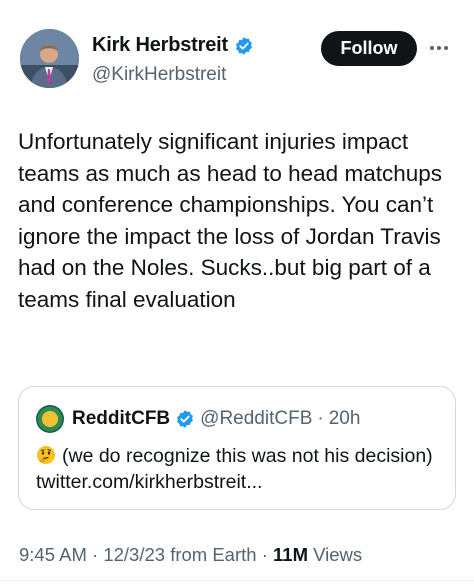 This screenshot has width=474, height=587. Describe the element at coordinates (256, 418) in the screenshot. I see `quoted-author-handle: @RedditCFB` at that location.